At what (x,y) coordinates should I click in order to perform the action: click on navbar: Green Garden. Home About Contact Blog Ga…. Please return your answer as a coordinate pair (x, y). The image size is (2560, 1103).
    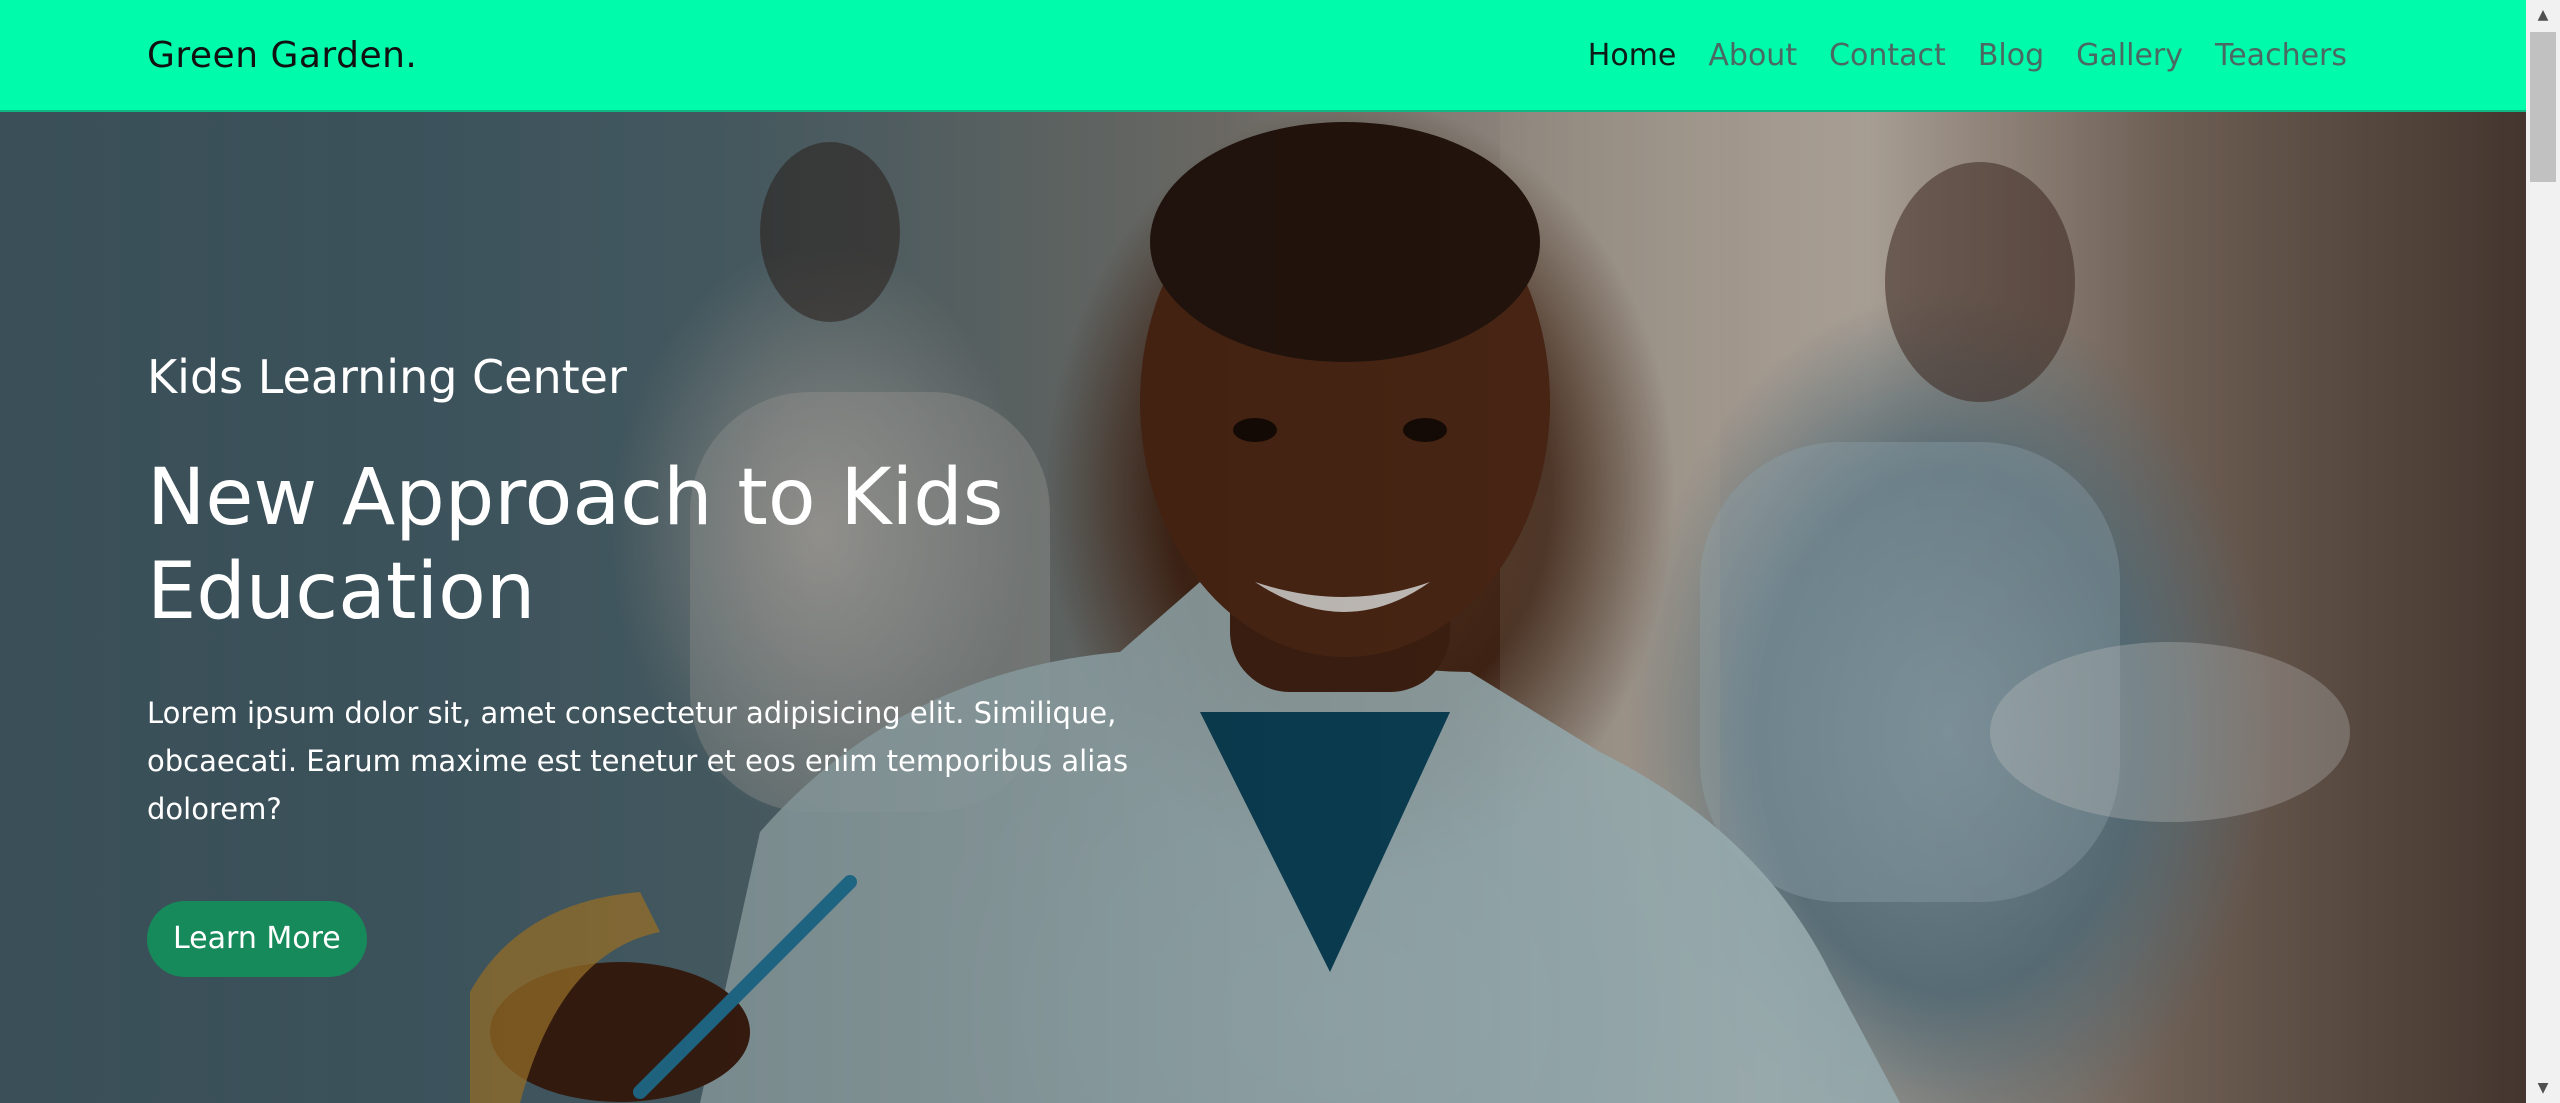
    Looking at the image, I should click on (1263, 56).